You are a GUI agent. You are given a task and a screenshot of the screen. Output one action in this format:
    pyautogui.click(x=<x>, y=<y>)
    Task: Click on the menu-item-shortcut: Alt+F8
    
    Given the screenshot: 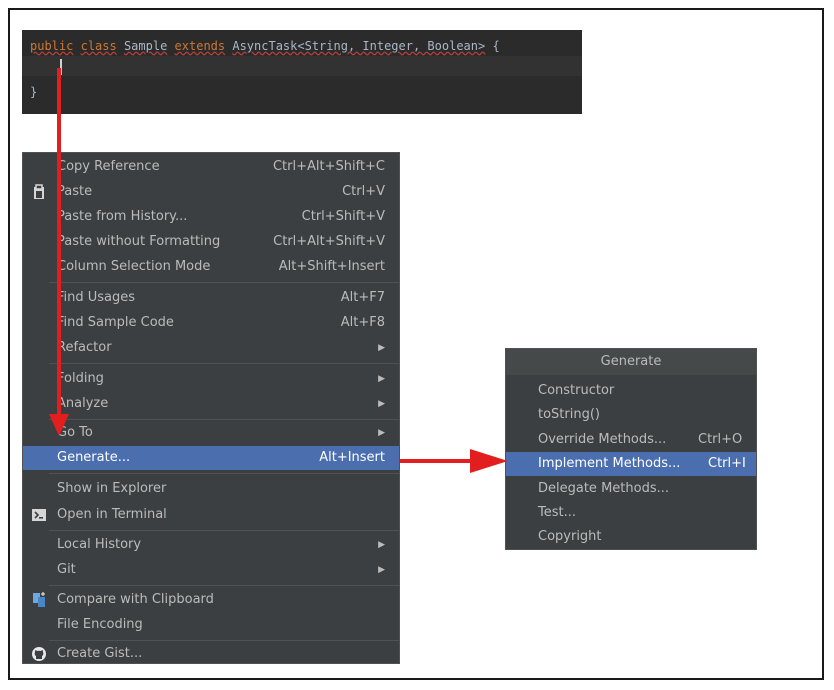 What is the action you would take?
    pyautogui.click(x=362, y=322)
    